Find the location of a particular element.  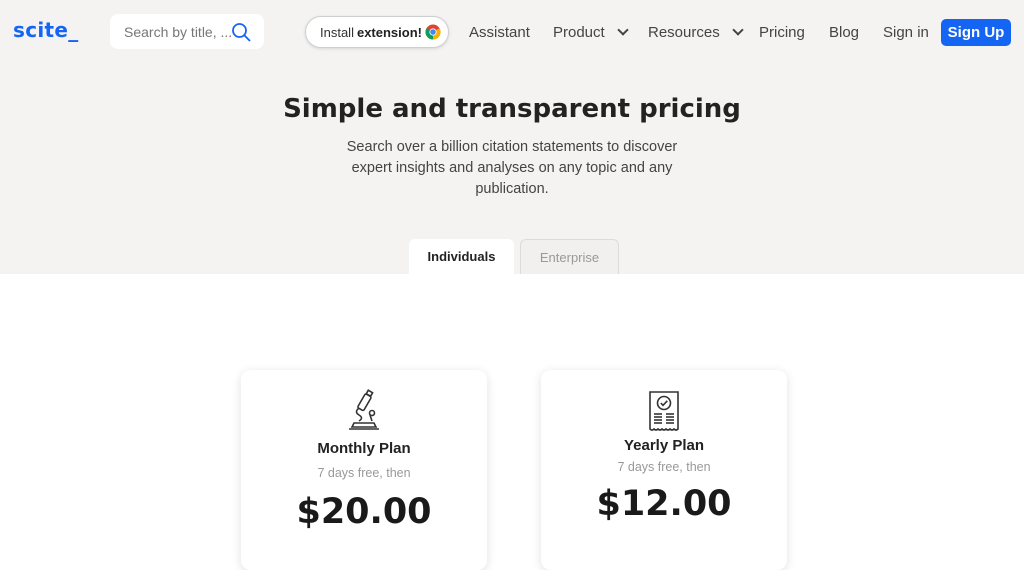

nav-sign-in: Sign in is located at coordinates (906, 32).